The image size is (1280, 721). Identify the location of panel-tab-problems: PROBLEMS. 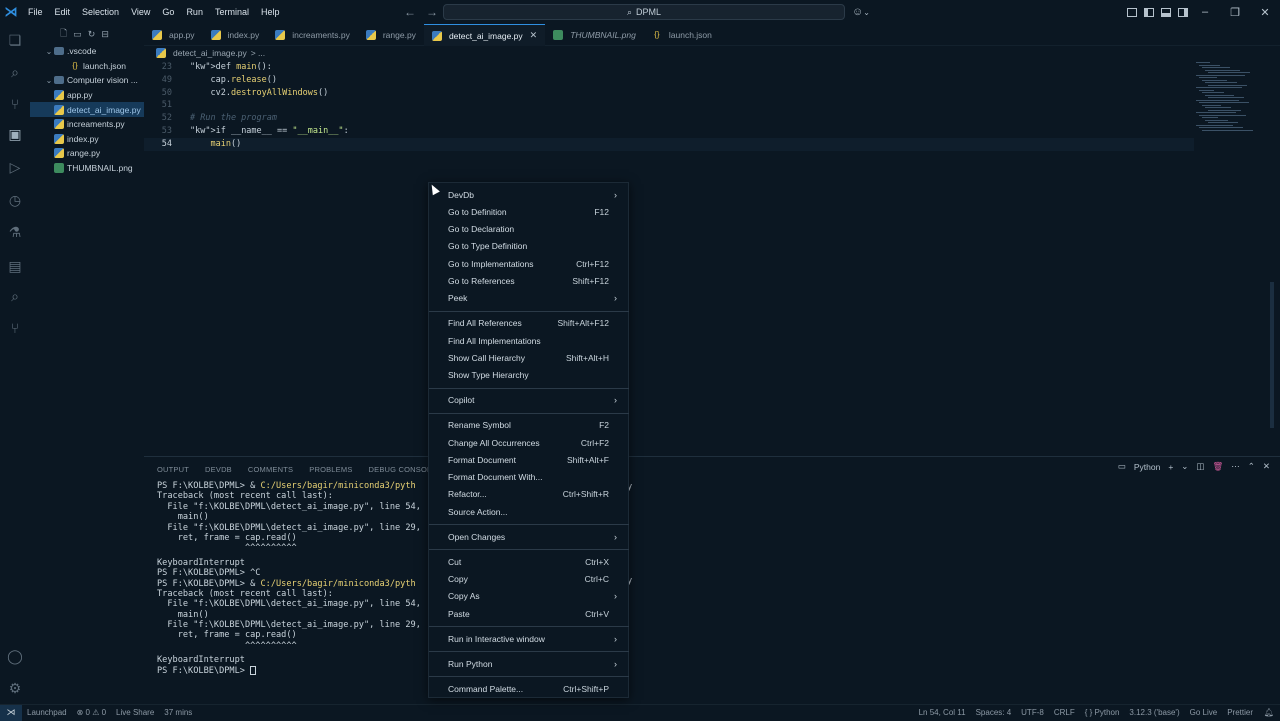
(330, 469).